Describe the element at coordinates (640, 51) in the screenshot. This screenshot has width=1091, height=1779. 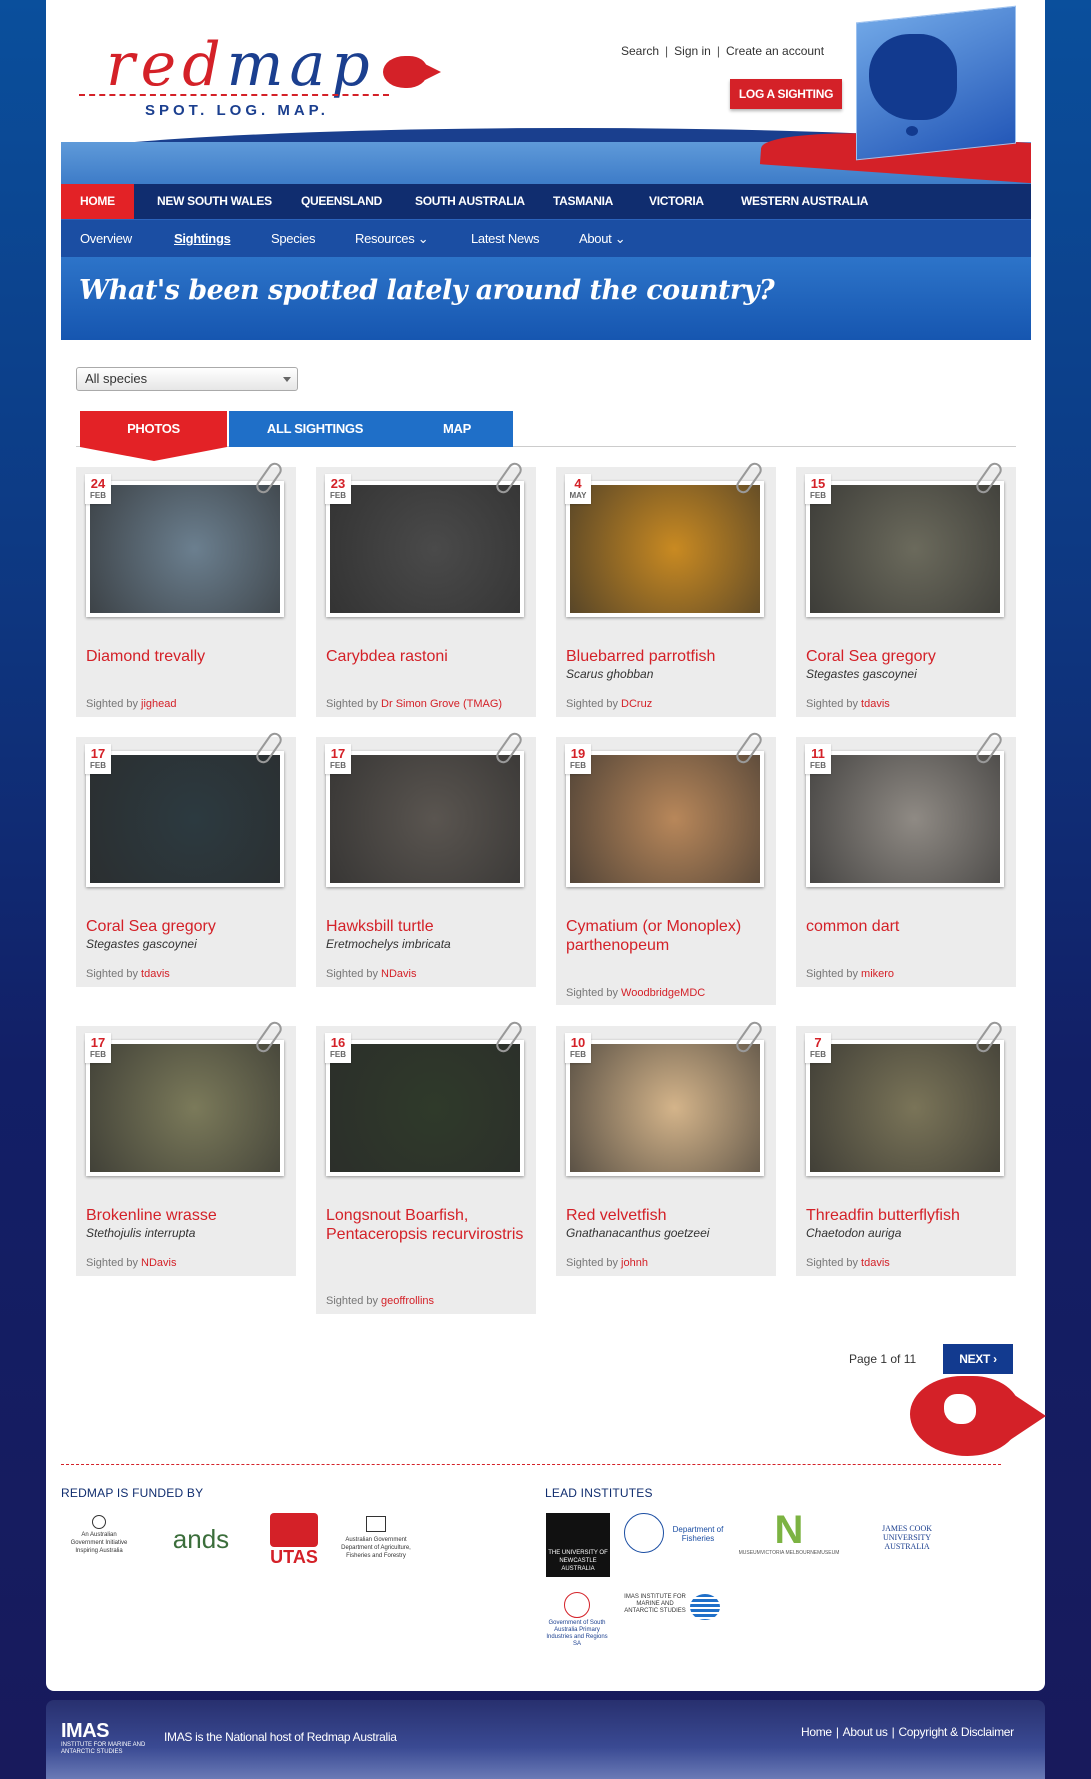
I see `search-link: Search` at that location.